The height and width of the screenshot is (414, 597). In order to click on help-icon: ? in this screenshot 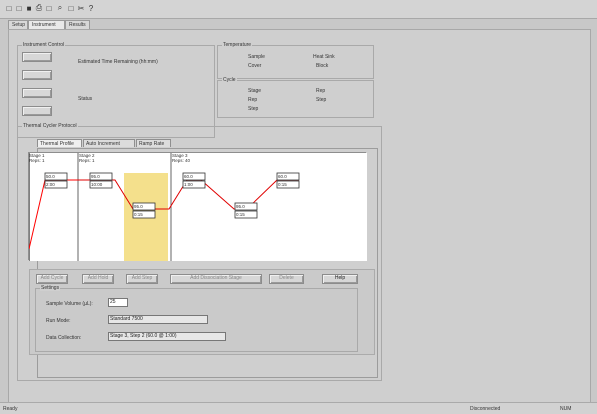, I will do `click(91, 8)`.